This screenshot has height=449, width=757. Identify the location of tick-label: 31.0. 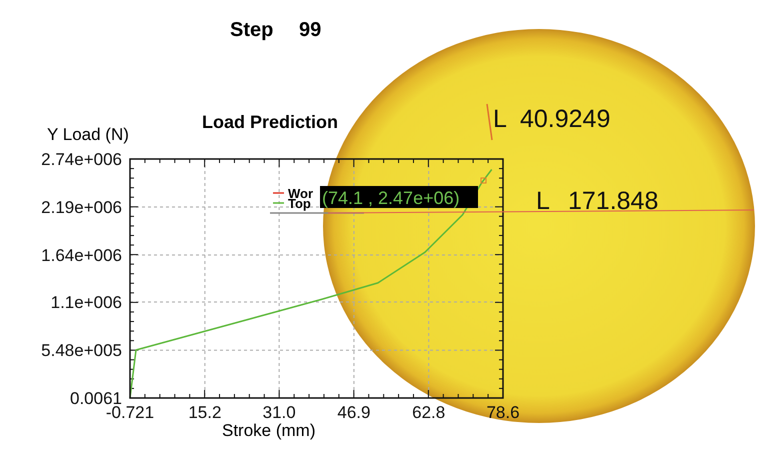
(279, 412).